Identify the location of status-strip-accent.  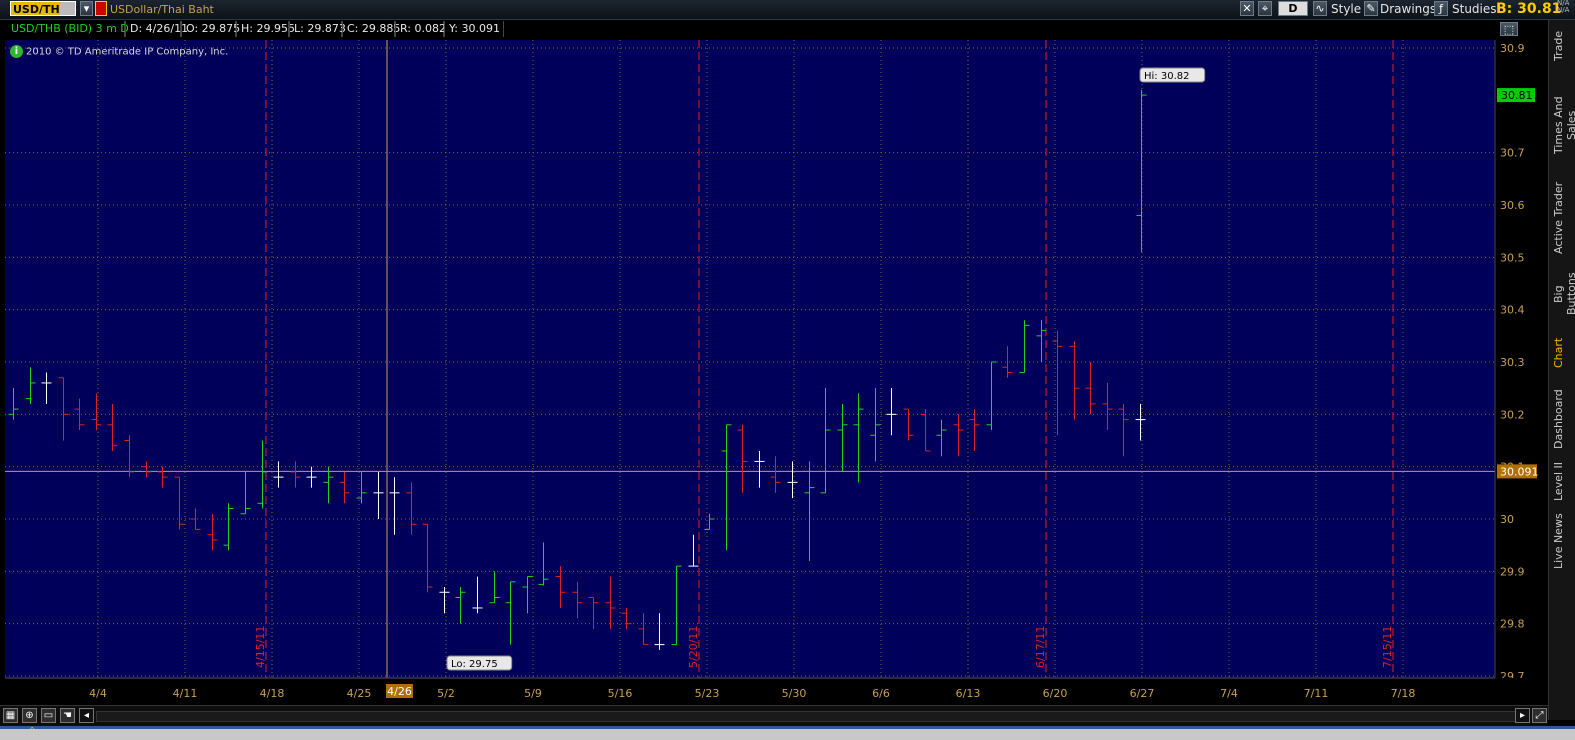
(787, 727).